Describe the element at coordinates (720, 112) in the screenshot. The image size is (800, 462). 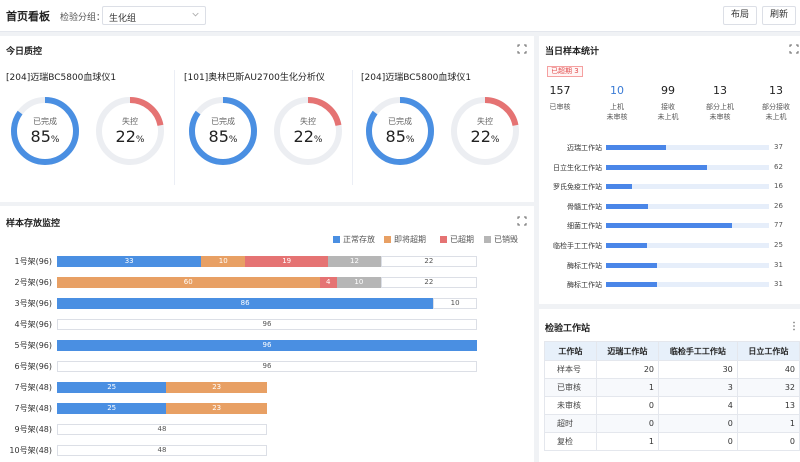
I see `stat-label: 部分上机 未审核` at that location.